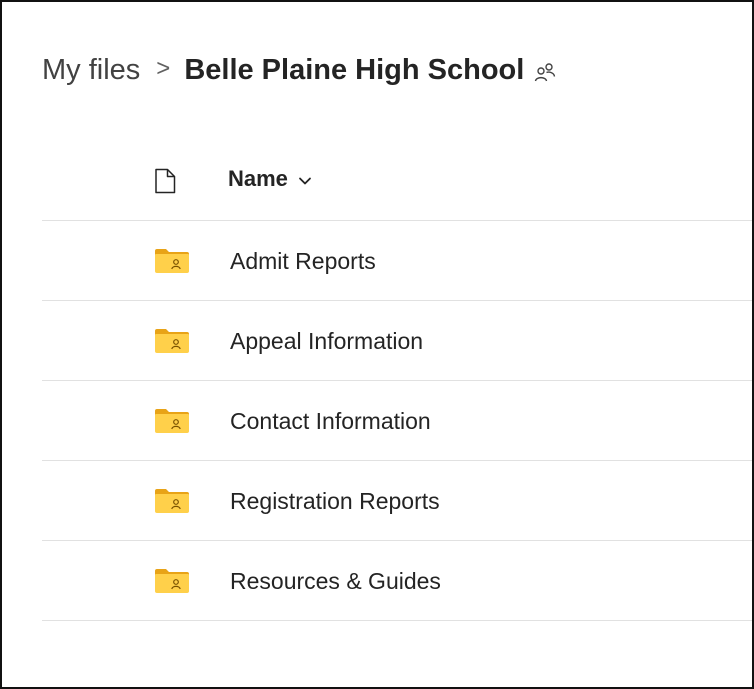  What do you see at coordinates (335, 501) in the screenshot?
I see `folder-name: Registration Reports` at bounding box center [335, 501].